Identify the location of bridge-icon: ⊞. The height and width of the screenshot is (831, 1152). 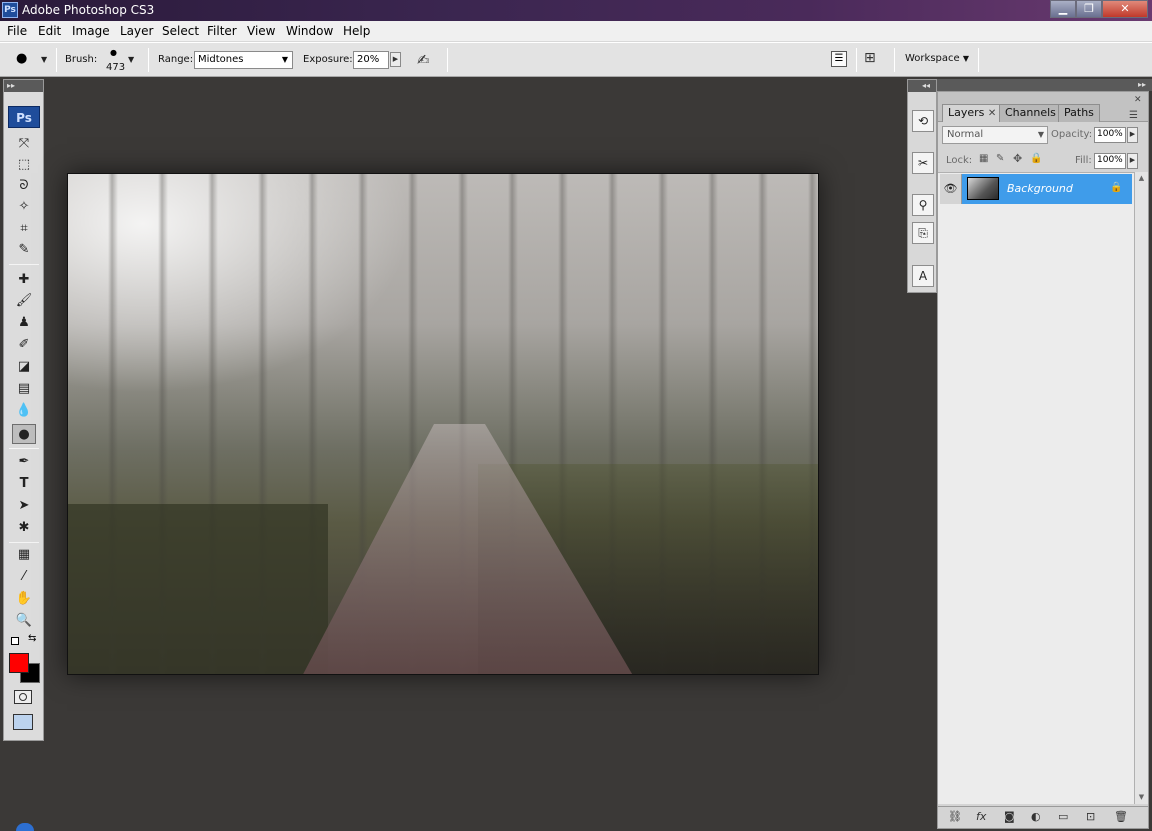
(870, 58).